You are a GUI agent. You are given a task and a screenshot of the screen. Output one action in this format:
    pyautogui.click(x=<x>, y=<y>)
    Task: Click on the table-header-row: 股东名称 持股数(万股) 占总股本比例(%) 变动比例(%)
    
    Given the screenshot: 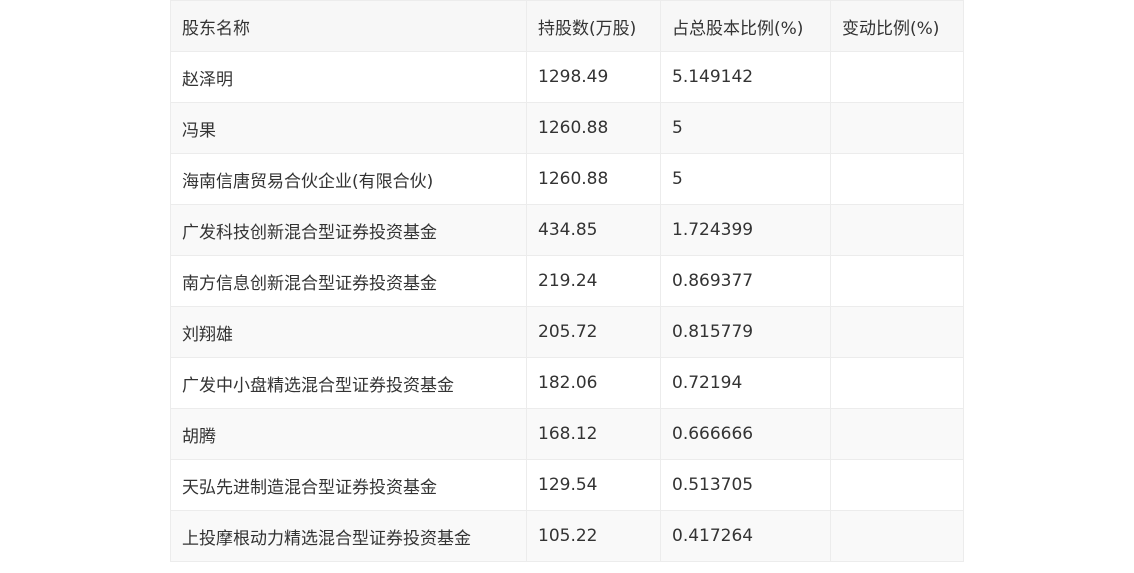 What is the action you would take?
    pyautogui.click(x=567, y=26)
    